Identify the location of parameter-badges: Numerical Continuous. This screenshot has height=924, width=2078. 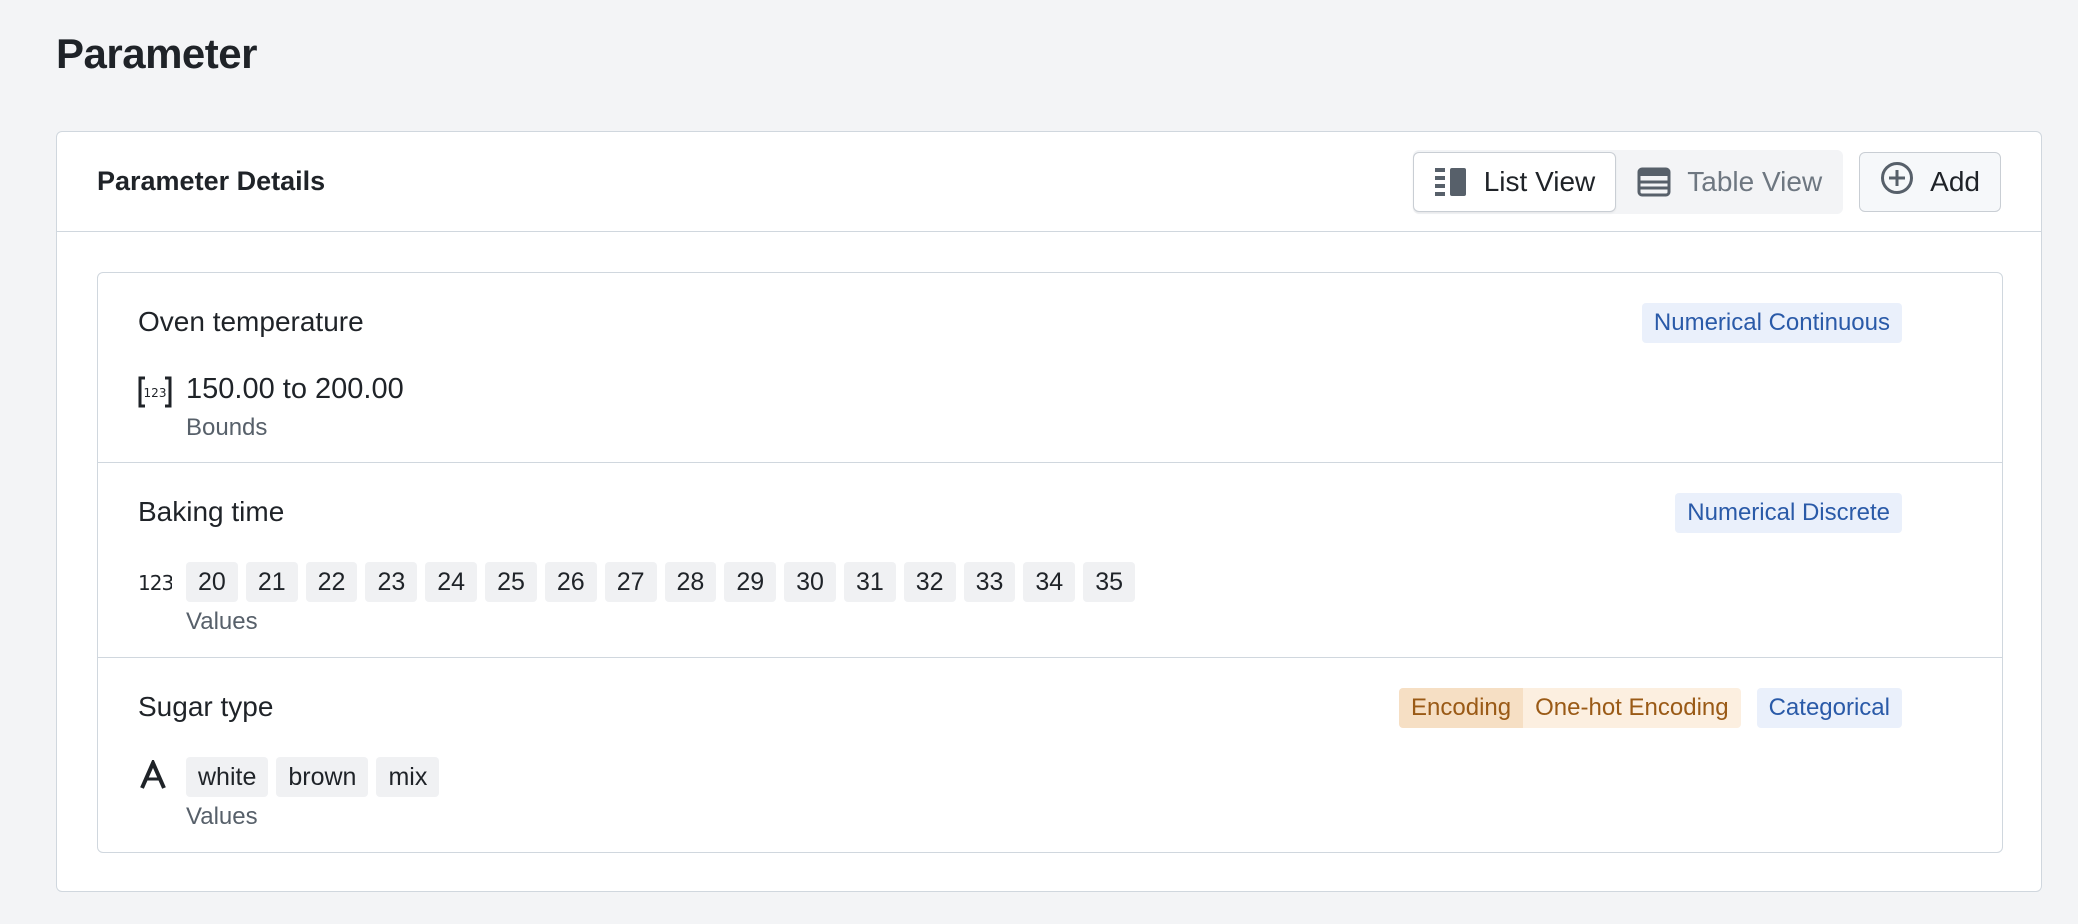
(1771, 323).